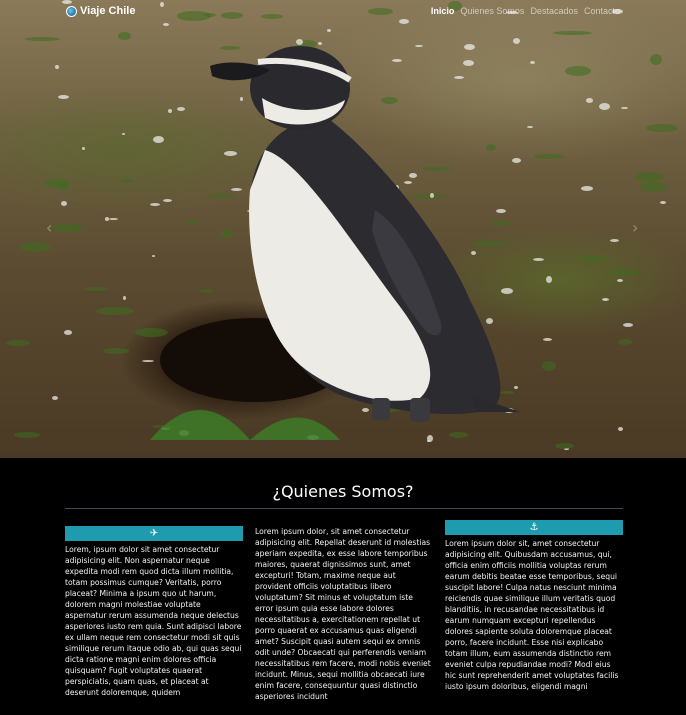 Image resolution: width=686 pixels, height=715 pixels. I want to click on section-divider, so click(344, 508).